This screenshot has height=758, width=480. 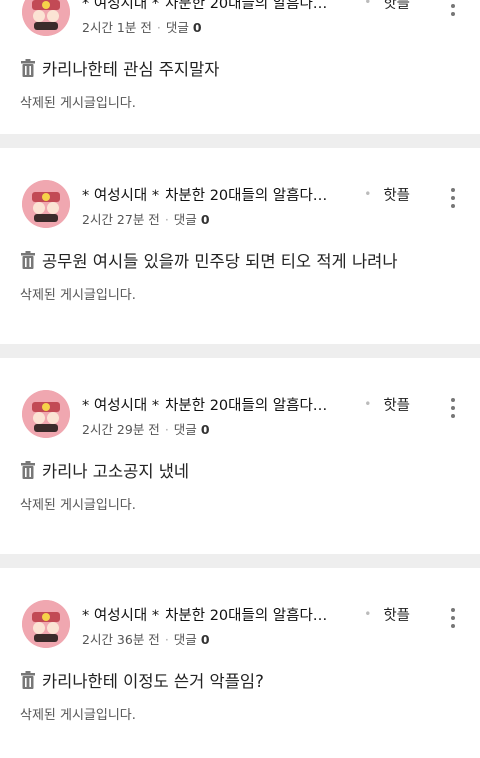 What do you see at coordinates (116, 471) in the screenshot?
I see `post-title: 카리나 고소공지 냈네` at bounding box center [116, 471].